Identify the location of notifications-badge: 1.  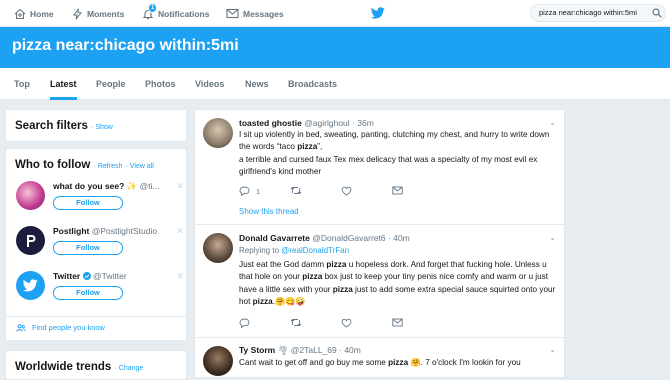
(153, 8).